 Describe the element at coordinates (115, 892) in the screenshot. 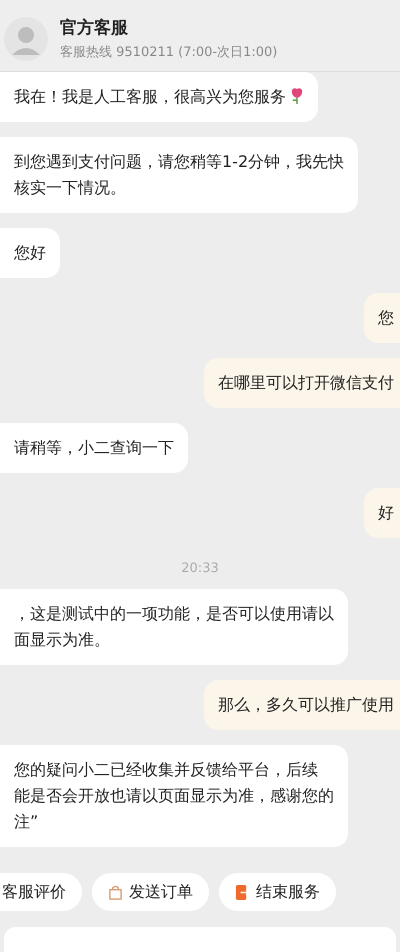

I see `bag-icon` at that location.